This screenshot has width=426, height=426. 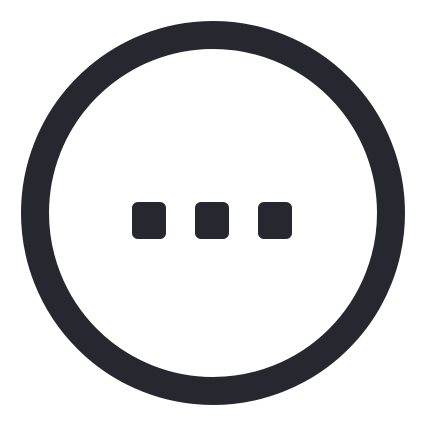 I want to click on dot-right, so click(x=275, y=220).